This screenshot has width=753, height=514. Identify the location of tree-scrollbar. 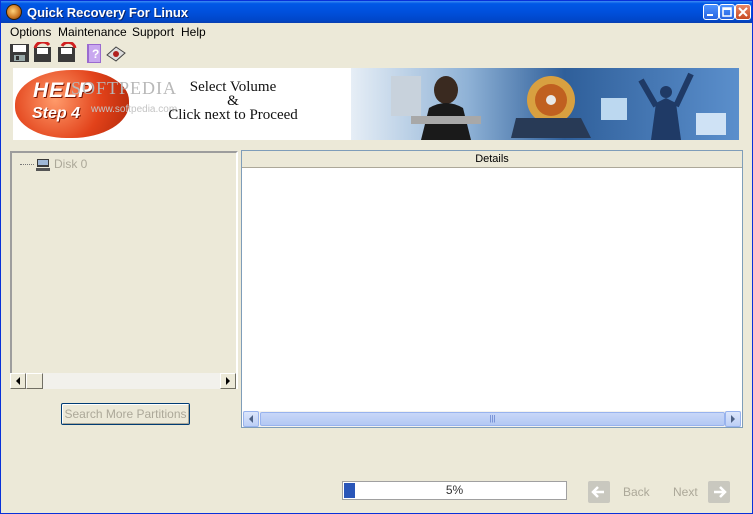
(123, 381).